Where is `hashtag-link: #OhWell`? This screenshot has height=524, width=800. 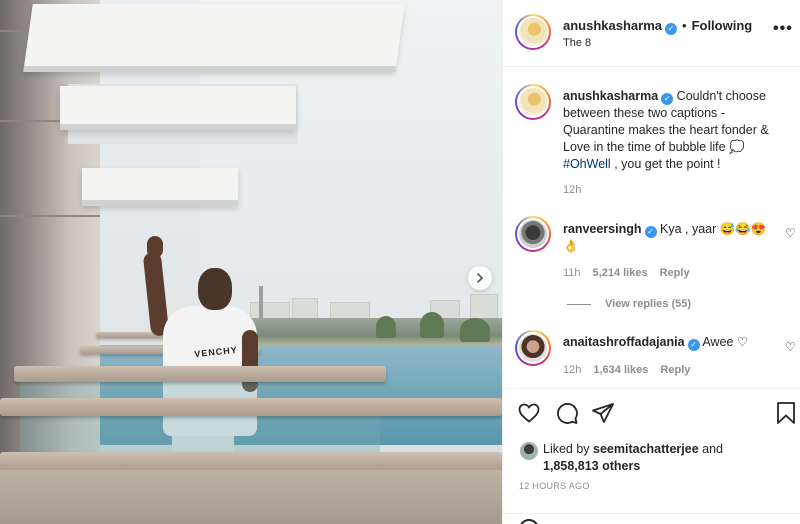
hashtag-link: #OhWell is located at coordinates (587, 164).